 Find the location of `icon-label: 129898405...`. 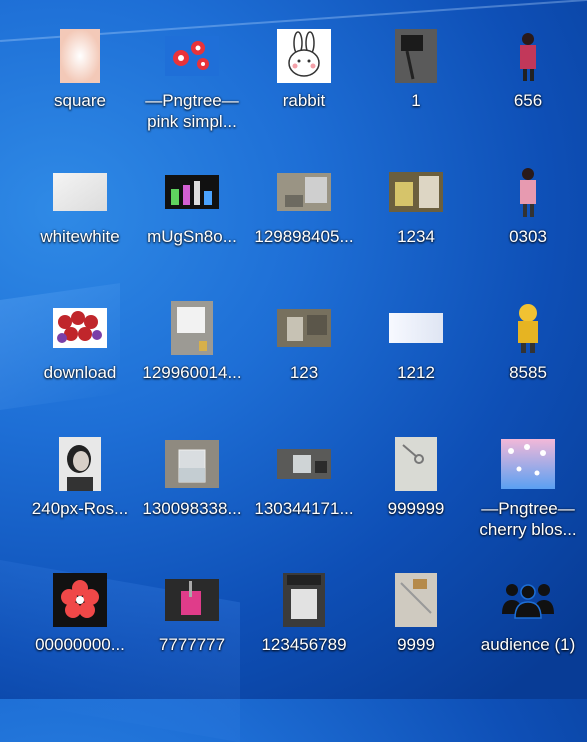

icon-label: 129898405... is located at coordinates (304, 236).